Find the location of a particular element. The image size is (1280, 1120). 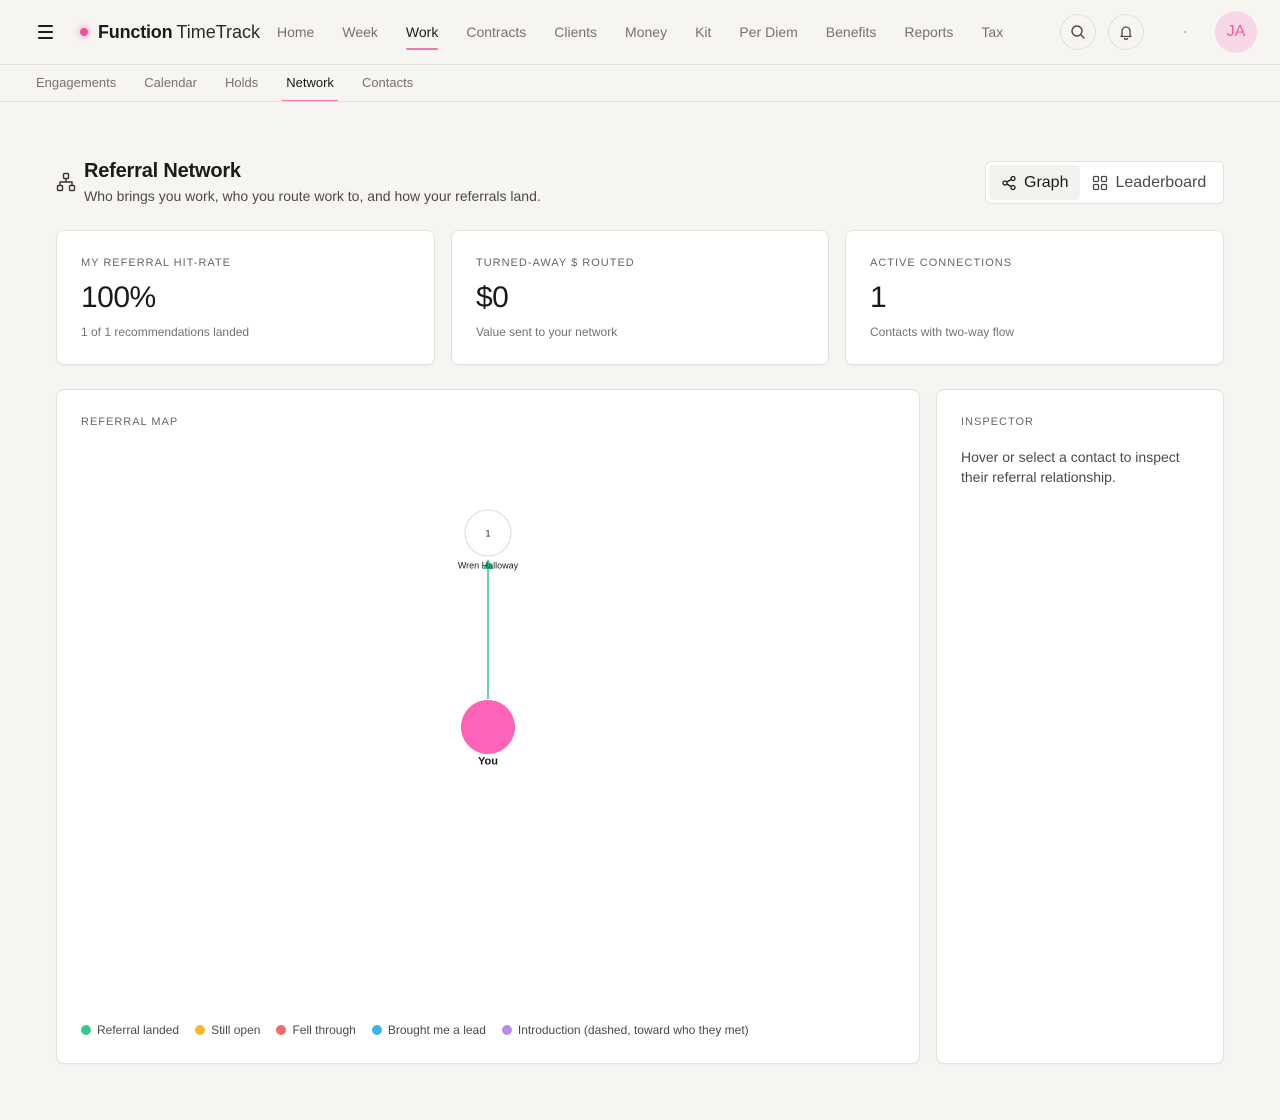

legend-item: Fell through is located at coordinates (316, 1030).